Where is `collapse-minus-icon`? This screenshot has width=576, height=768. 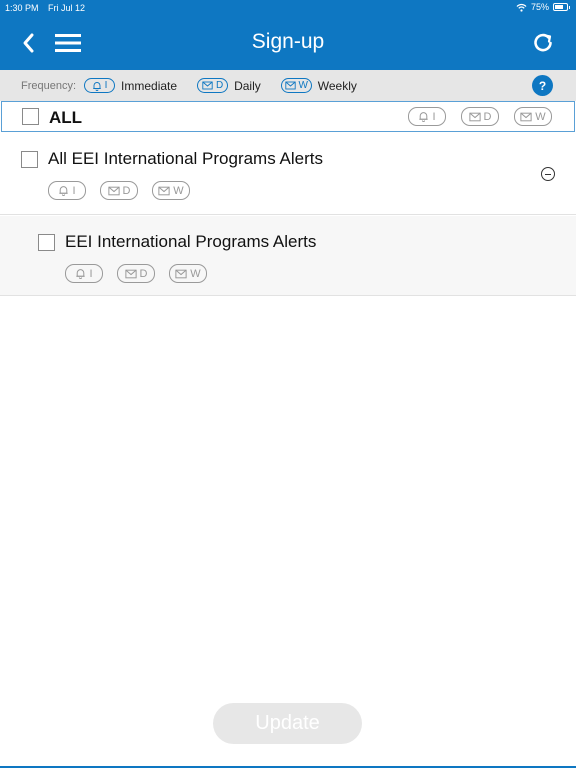
collapse-minus-icon is located at coordinates (548, 174).